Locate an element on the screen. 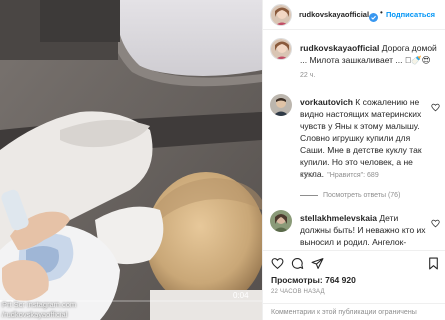 This screenshot has height=320, width=445. share-send-icon is located at coordinates (317, 263).